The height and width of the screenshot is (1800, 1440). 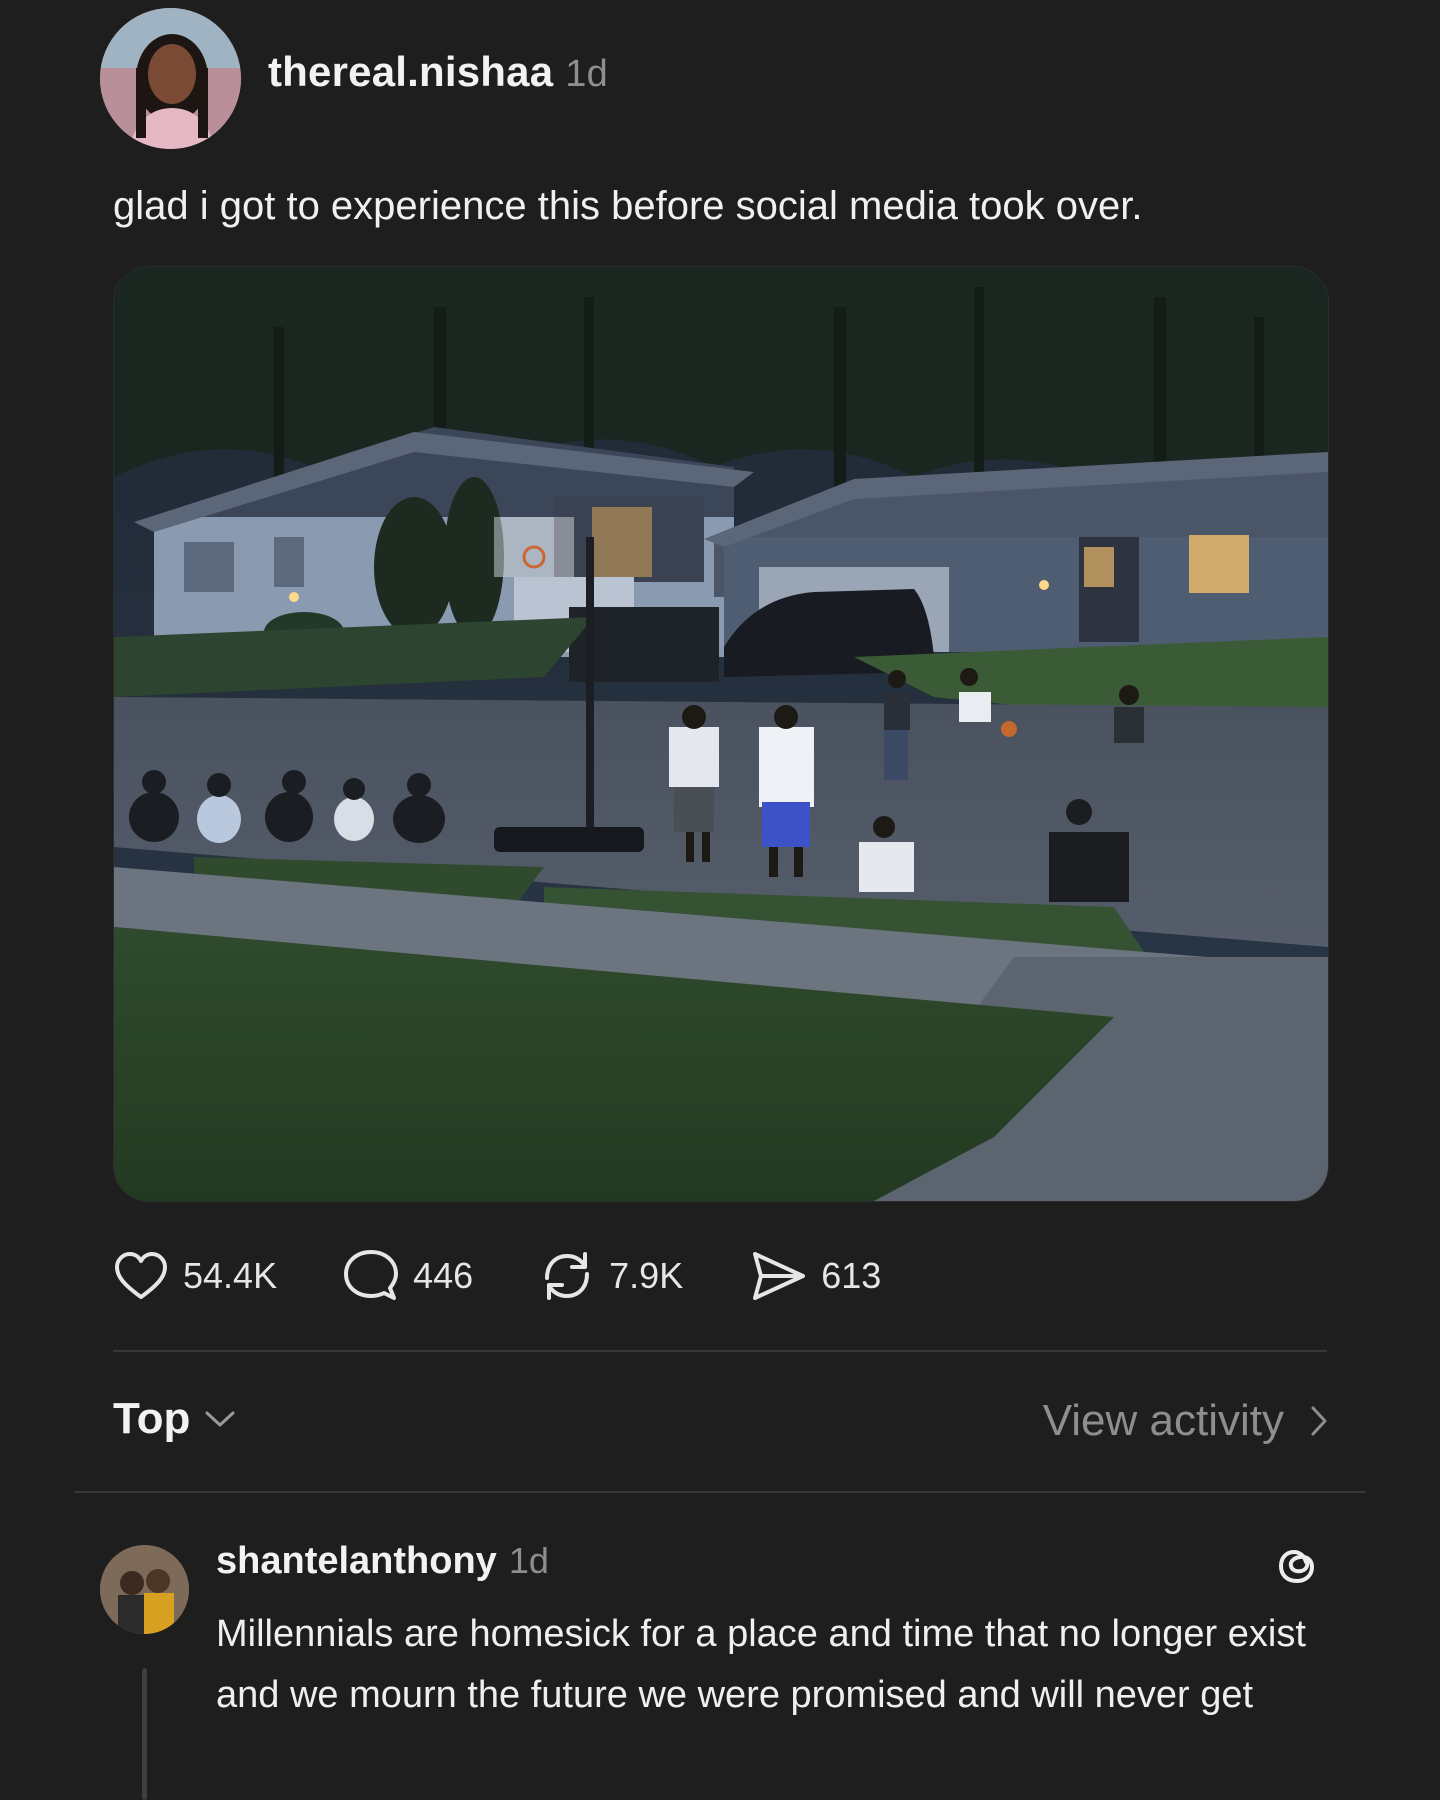 What do you see at coordinates (567, 1276) in the screenshot?
I see `repost-icon` at bounding box center [567, 1276].